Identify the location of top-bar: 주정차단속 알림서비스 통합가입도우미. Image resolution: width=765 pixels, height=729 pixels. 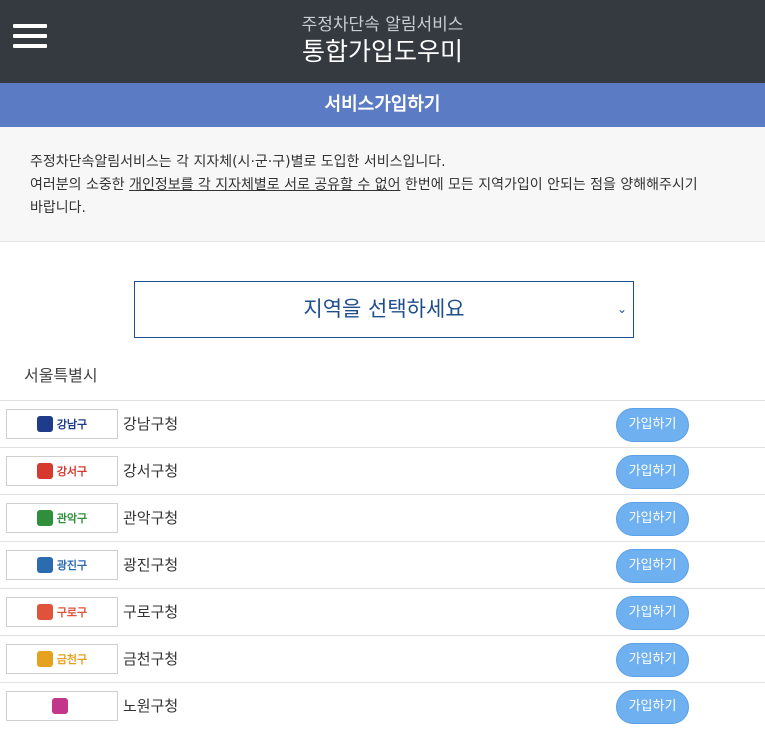
(382, 41).